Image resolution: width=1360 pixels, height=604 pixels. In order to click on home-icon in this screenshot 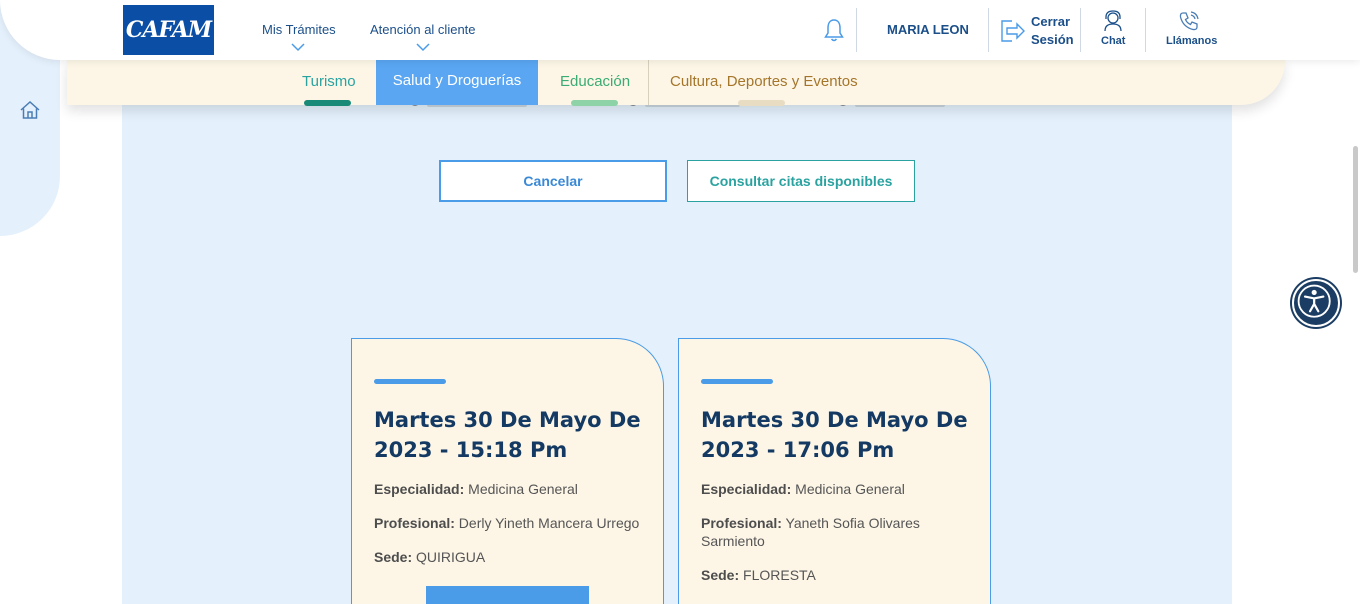, I will do `click(30, 110)`.